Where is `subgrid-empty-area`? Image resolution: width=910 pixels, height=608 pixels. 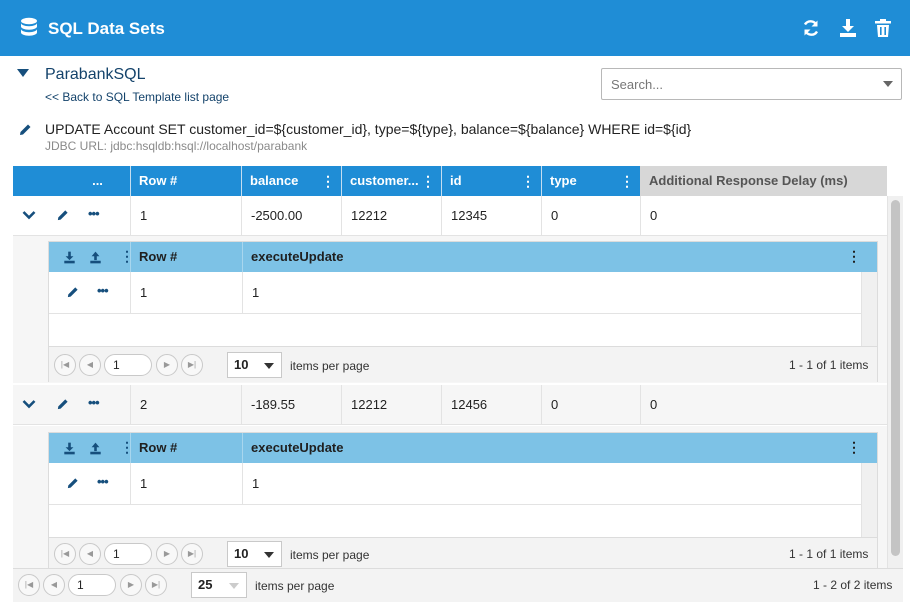 subgrid-empty-area is located at coordinates (455, 521).